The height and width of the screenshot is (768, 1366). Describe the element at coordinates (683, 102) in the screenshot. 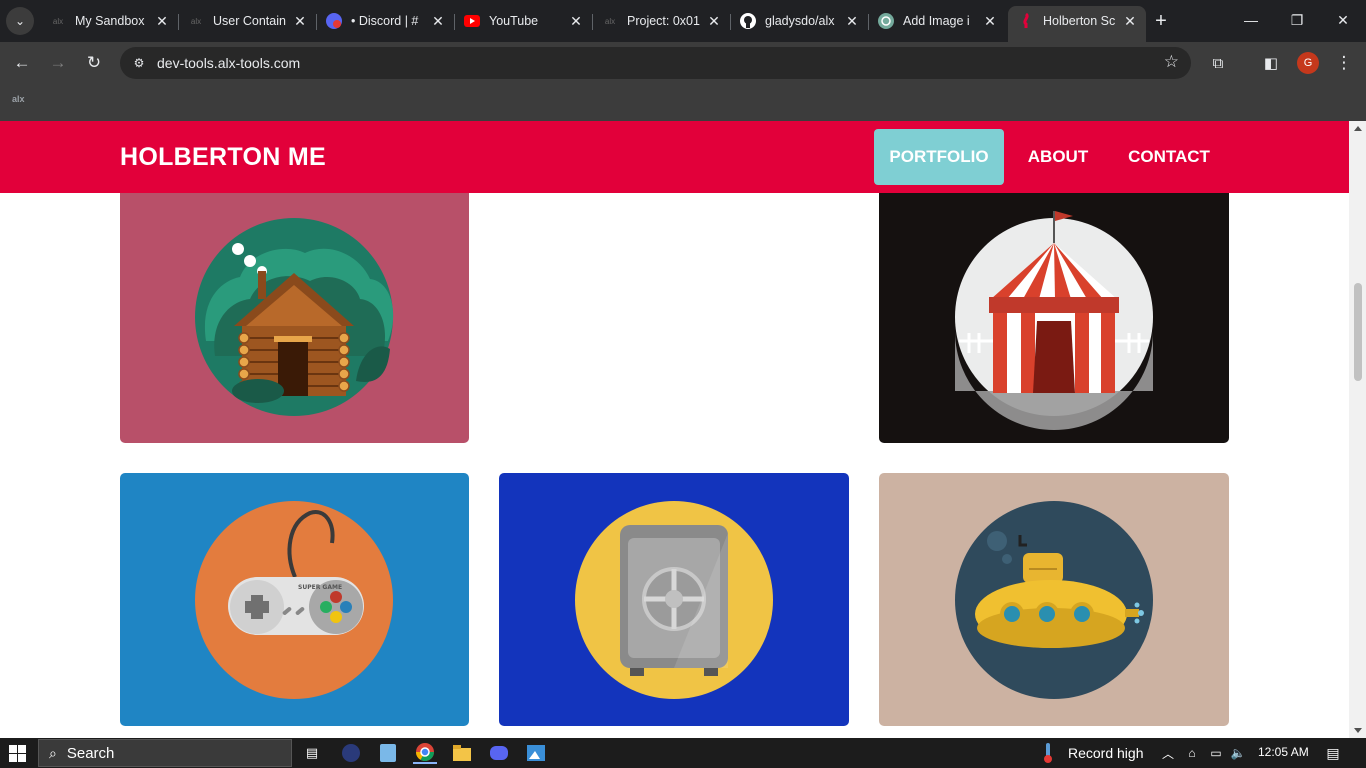

I see `bookmarks-bar: alx` at that location.